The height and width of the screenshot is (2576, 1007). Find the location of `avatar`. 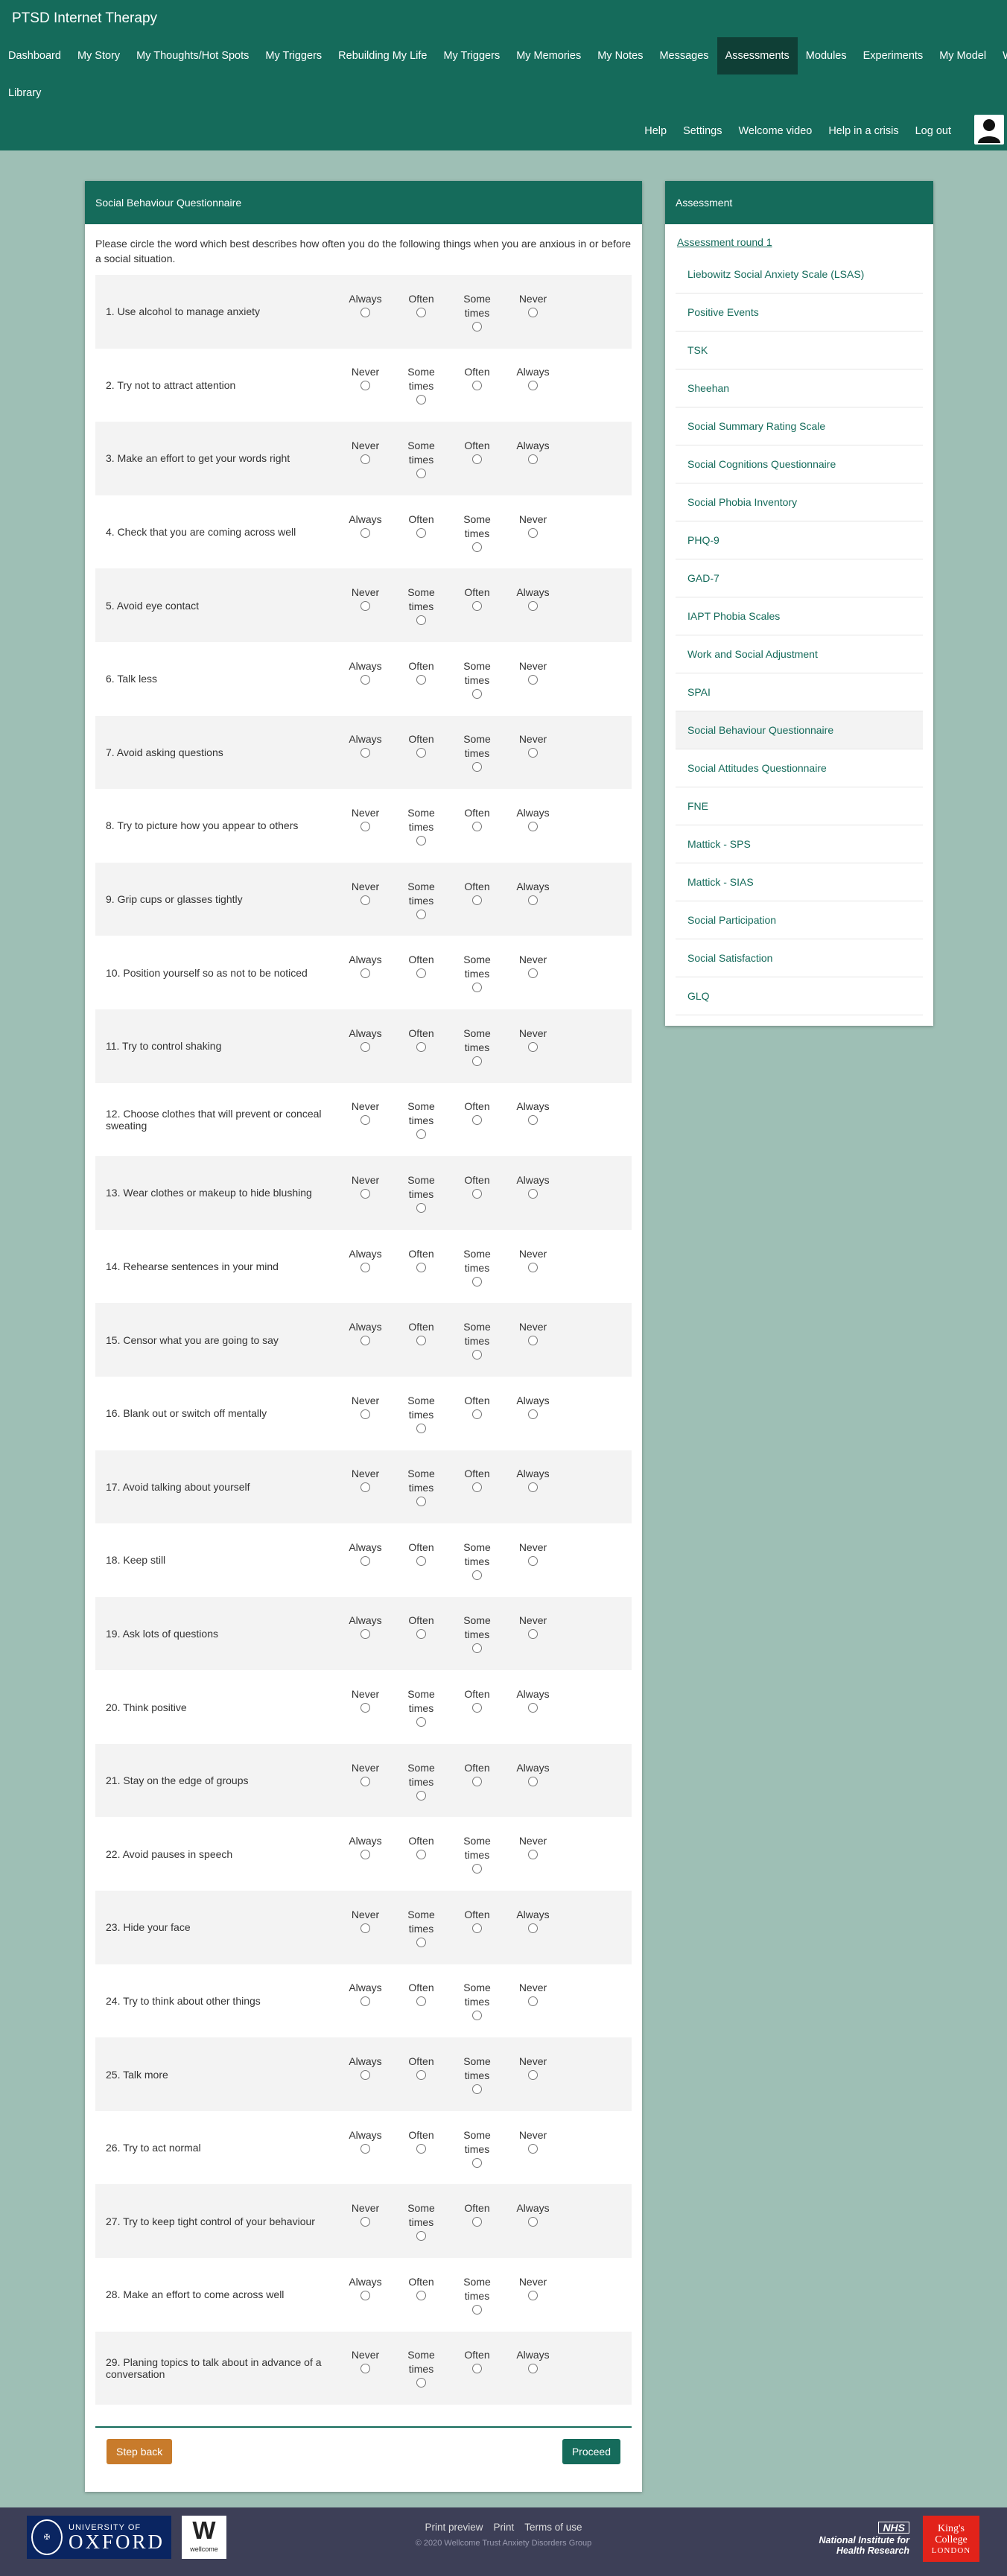

avatar is located at coordinates (989, 130).